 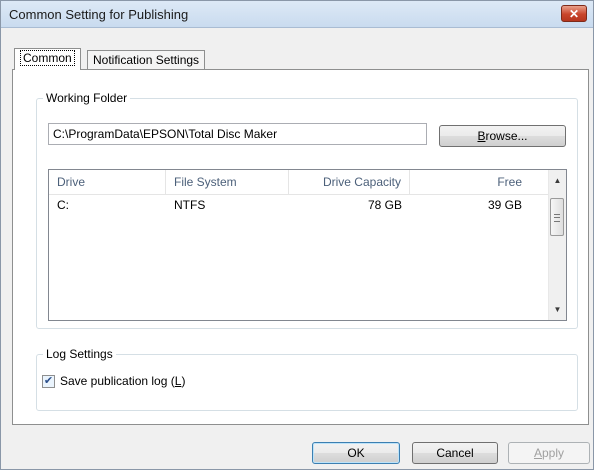 What do you see at coordinates (349, 182) in the screenshot?
I see `column-drive-capacity: Drive Capacity` at bounding box center [349, 182].